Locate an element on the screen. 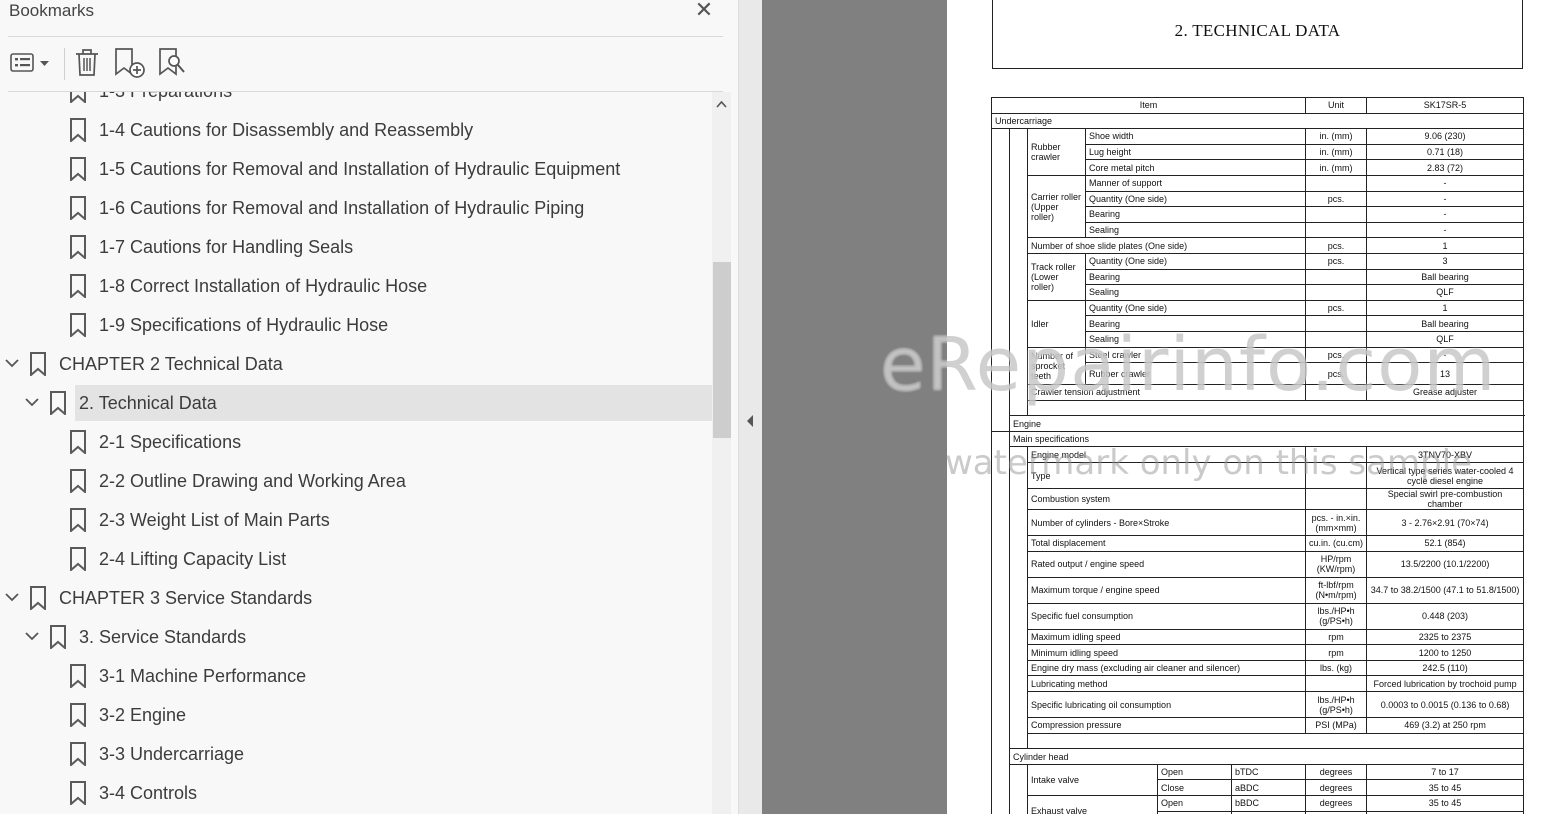 Image resolution: width=1543 pixels, height=814 pixels. table-cell: ft-lbf/rpm (N•m/rpm) is located at coordinates (1336, 590).